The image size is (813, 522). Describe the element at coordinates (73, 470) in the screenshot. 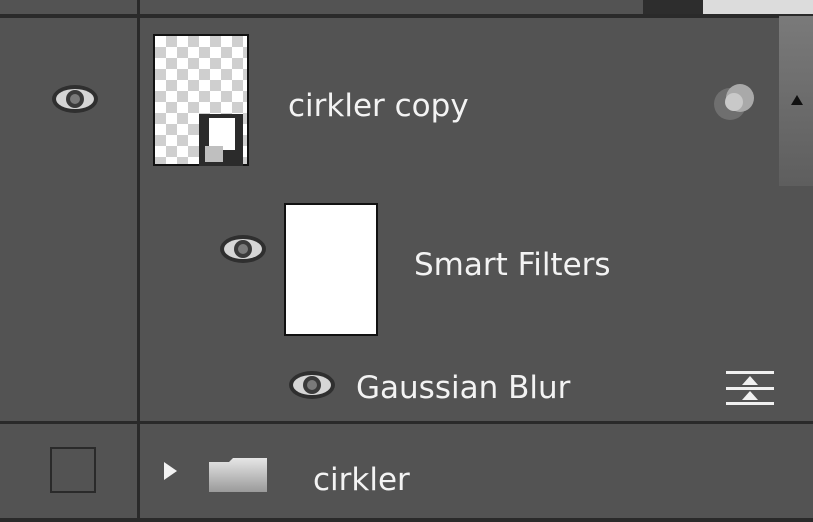

I see `visibility-checkbox` at that location.